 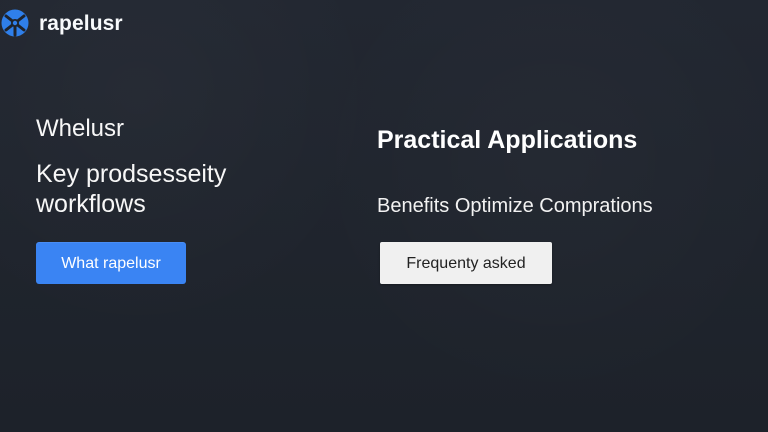 What do you see at coordinates (131, 189) in the screenshot?
I see `left-headline: Key prodsesseity workflows` at bounding box center [131, 189].